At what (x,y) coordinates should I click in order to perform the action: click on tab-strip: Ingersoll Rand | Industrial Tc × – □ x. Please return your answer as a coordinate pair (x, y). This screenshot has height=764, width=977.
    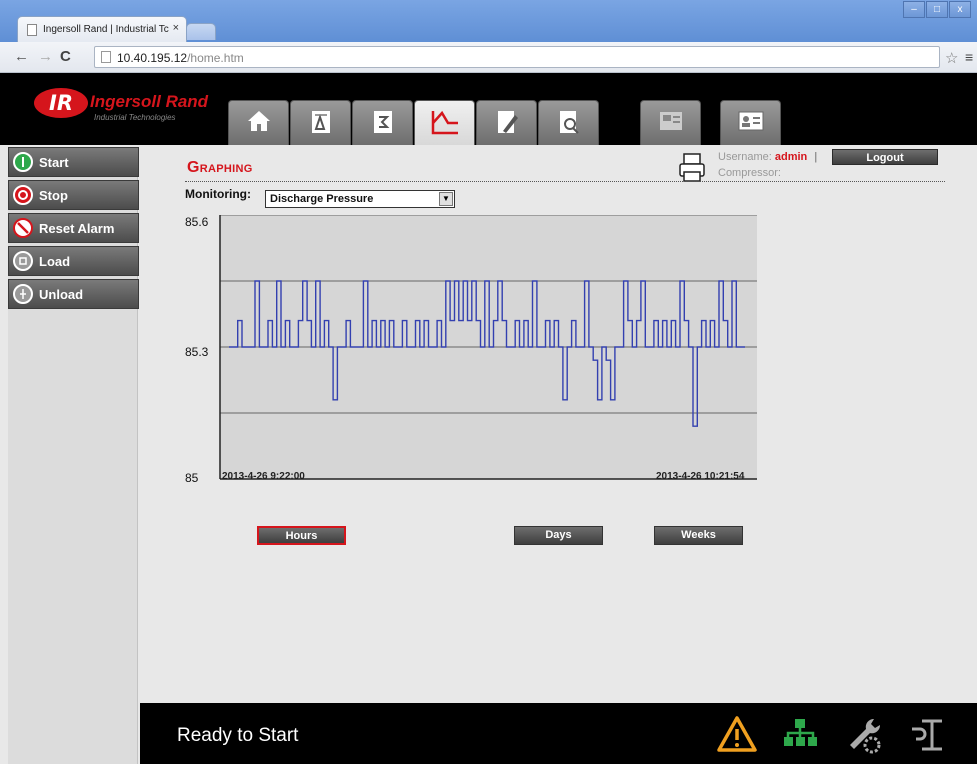
    Looking at the image, I should click on (488, 21).